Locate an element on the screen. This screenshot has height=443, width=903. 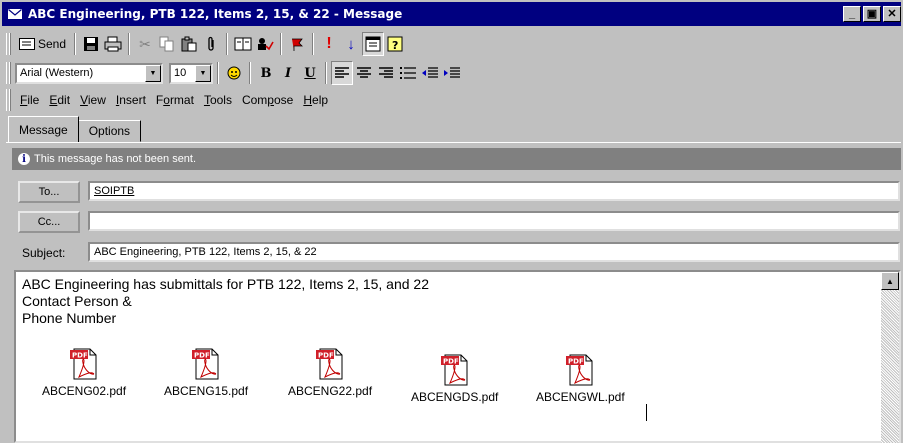
menu-edit: Edit is located at coordinates (59, 100).